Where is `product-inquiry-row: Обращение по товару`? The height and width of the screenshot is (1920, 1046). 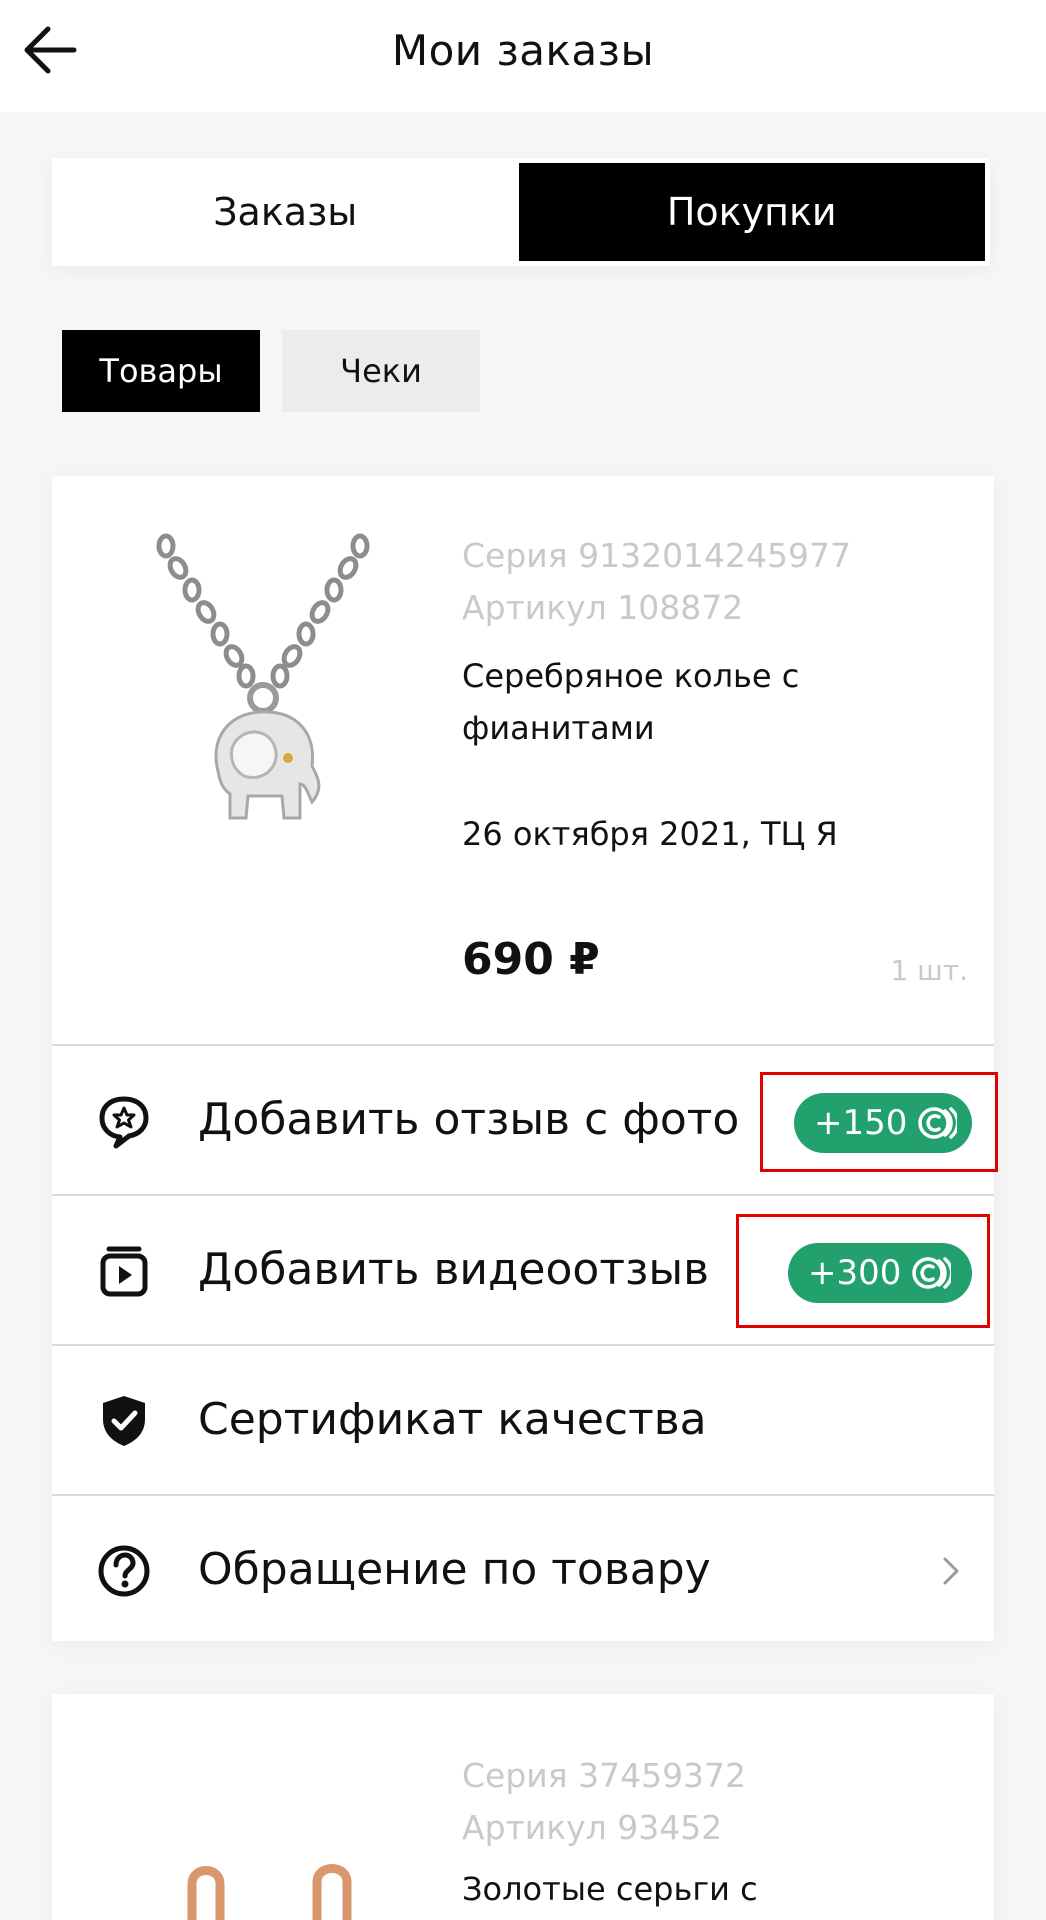
product-inquiry-row: Обращение по товару is located at coordinates (523, 1569).